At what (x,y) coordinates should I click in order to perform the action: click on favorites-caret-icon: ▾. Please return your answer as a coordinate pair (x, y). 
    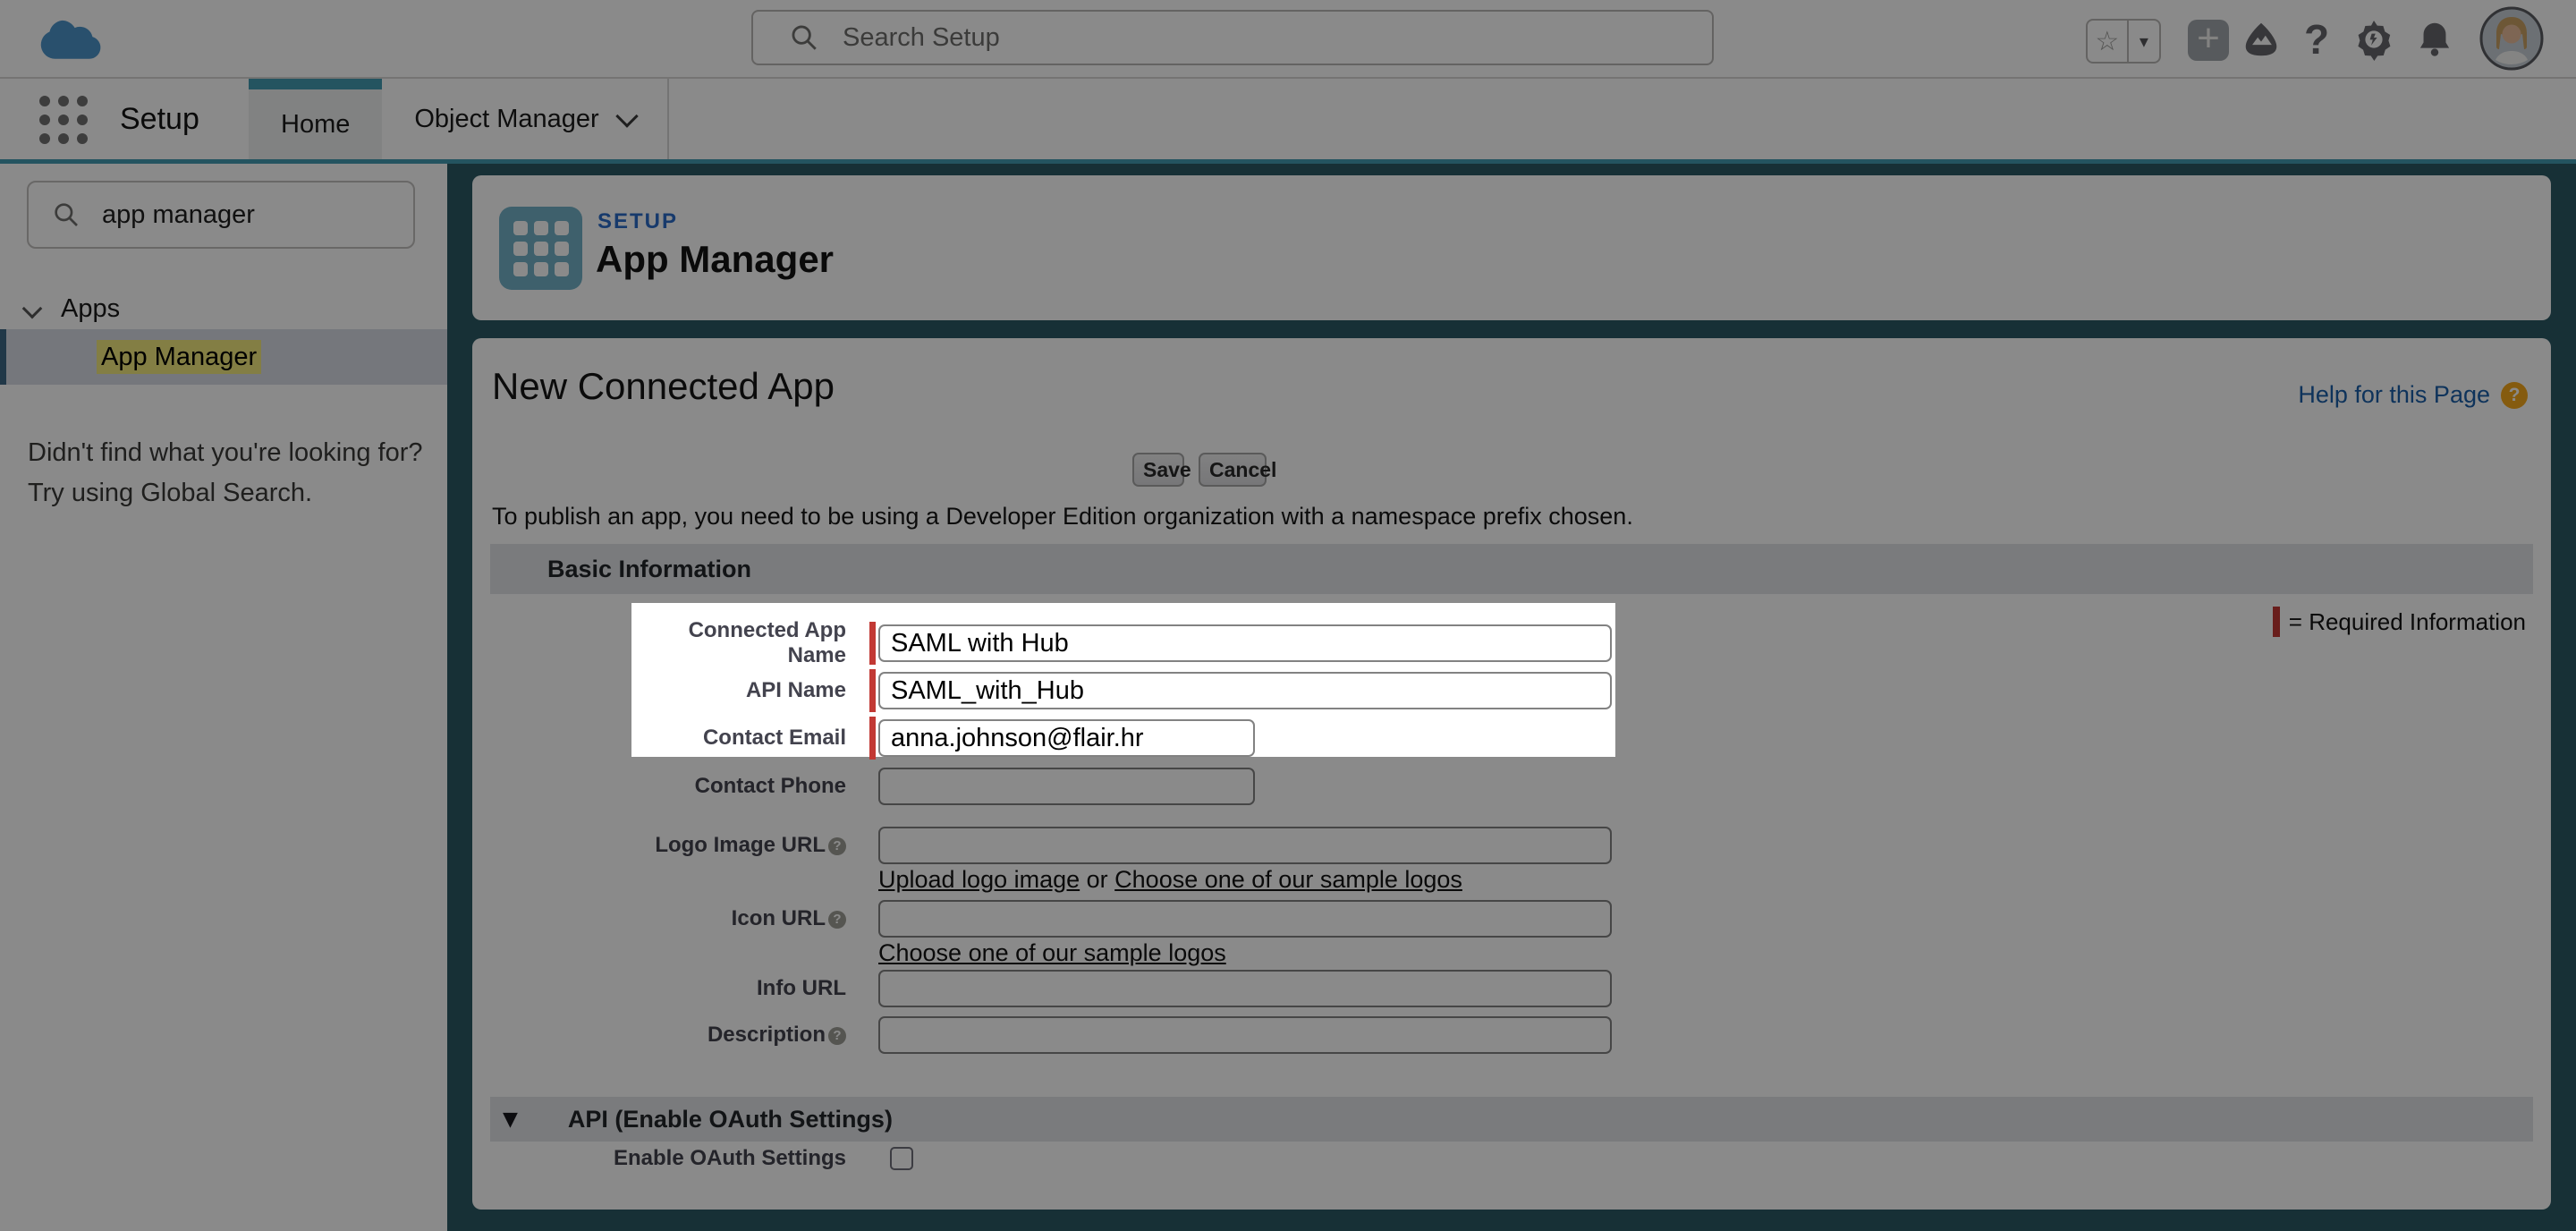
    Looking at the image, I should click on (2142, 41).